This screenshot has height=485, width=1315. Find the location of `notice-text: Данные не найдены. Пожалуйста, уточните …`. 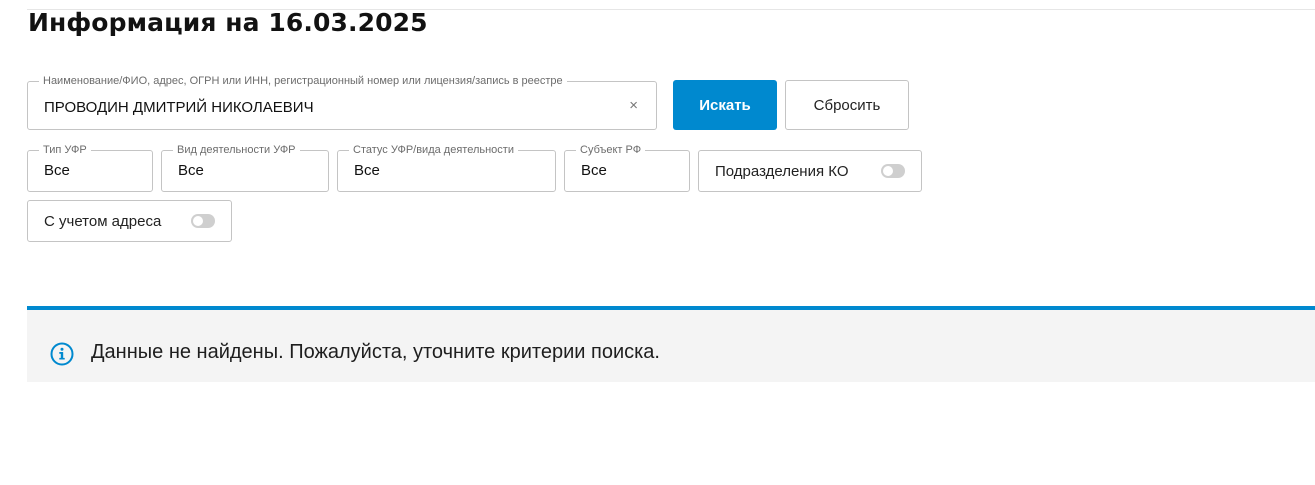

notice-text: Данные не найдены. Пожалуйста, уточните … is located at coordinates (375, 352).